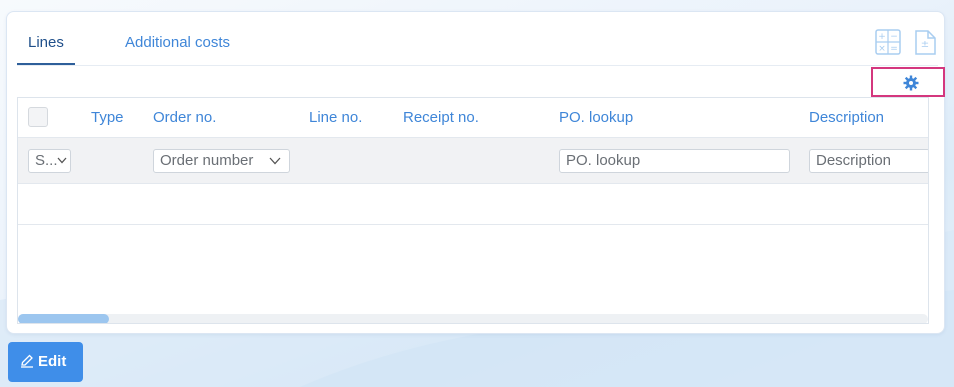  Describe the element at coordinates (868, 161) in the screenshot. I see `description-filter-input: Description` at that location.